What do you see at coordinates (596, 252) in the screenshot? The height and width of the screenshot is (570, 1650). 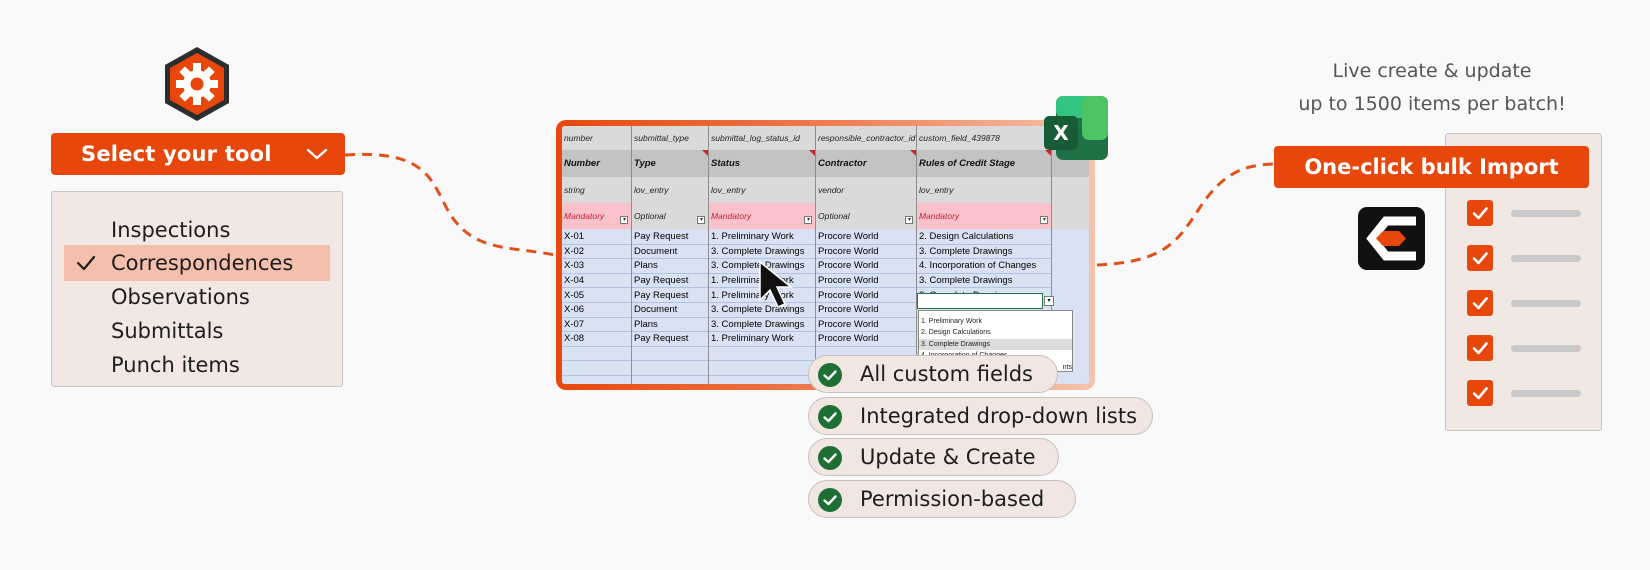 I see `table-cell: X-02` at bounding box center [596, 252].